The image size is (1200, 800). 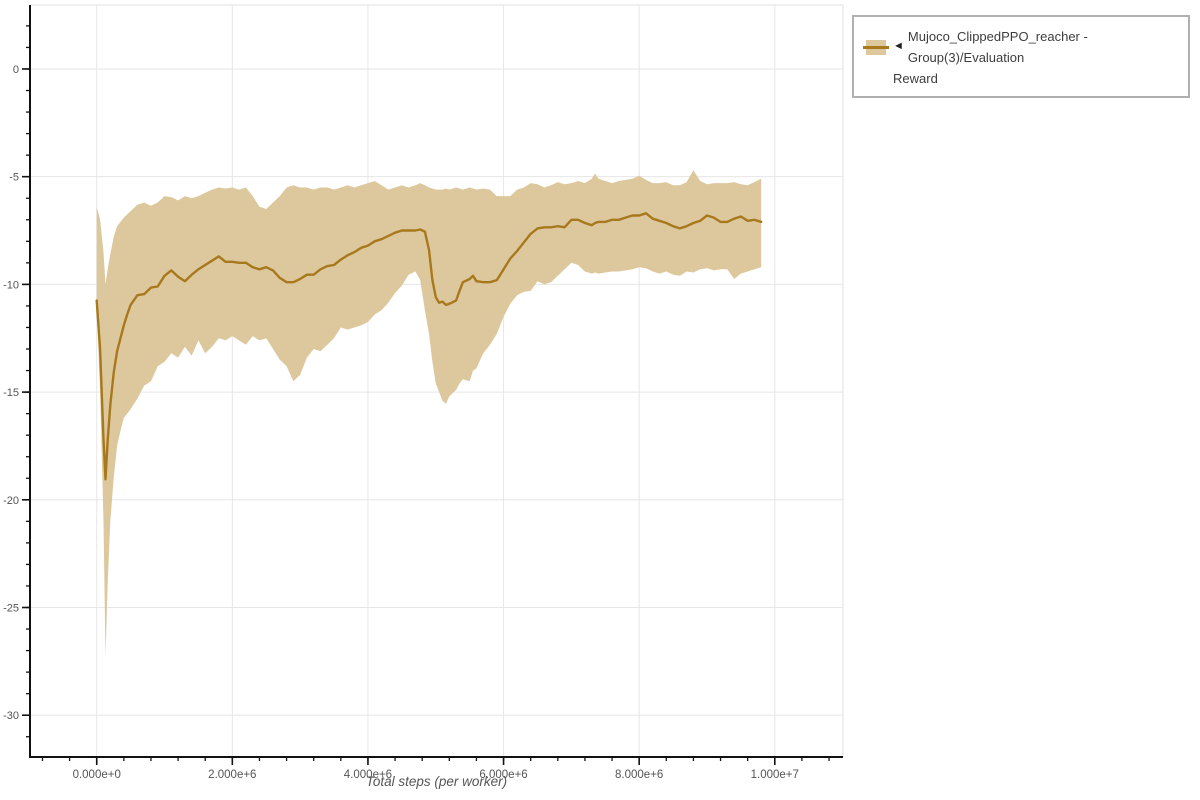 What do you see at coordinates (11, 501) in the screenshot?
I see `y-tick-label: -20` at bounding box center [11, 501].